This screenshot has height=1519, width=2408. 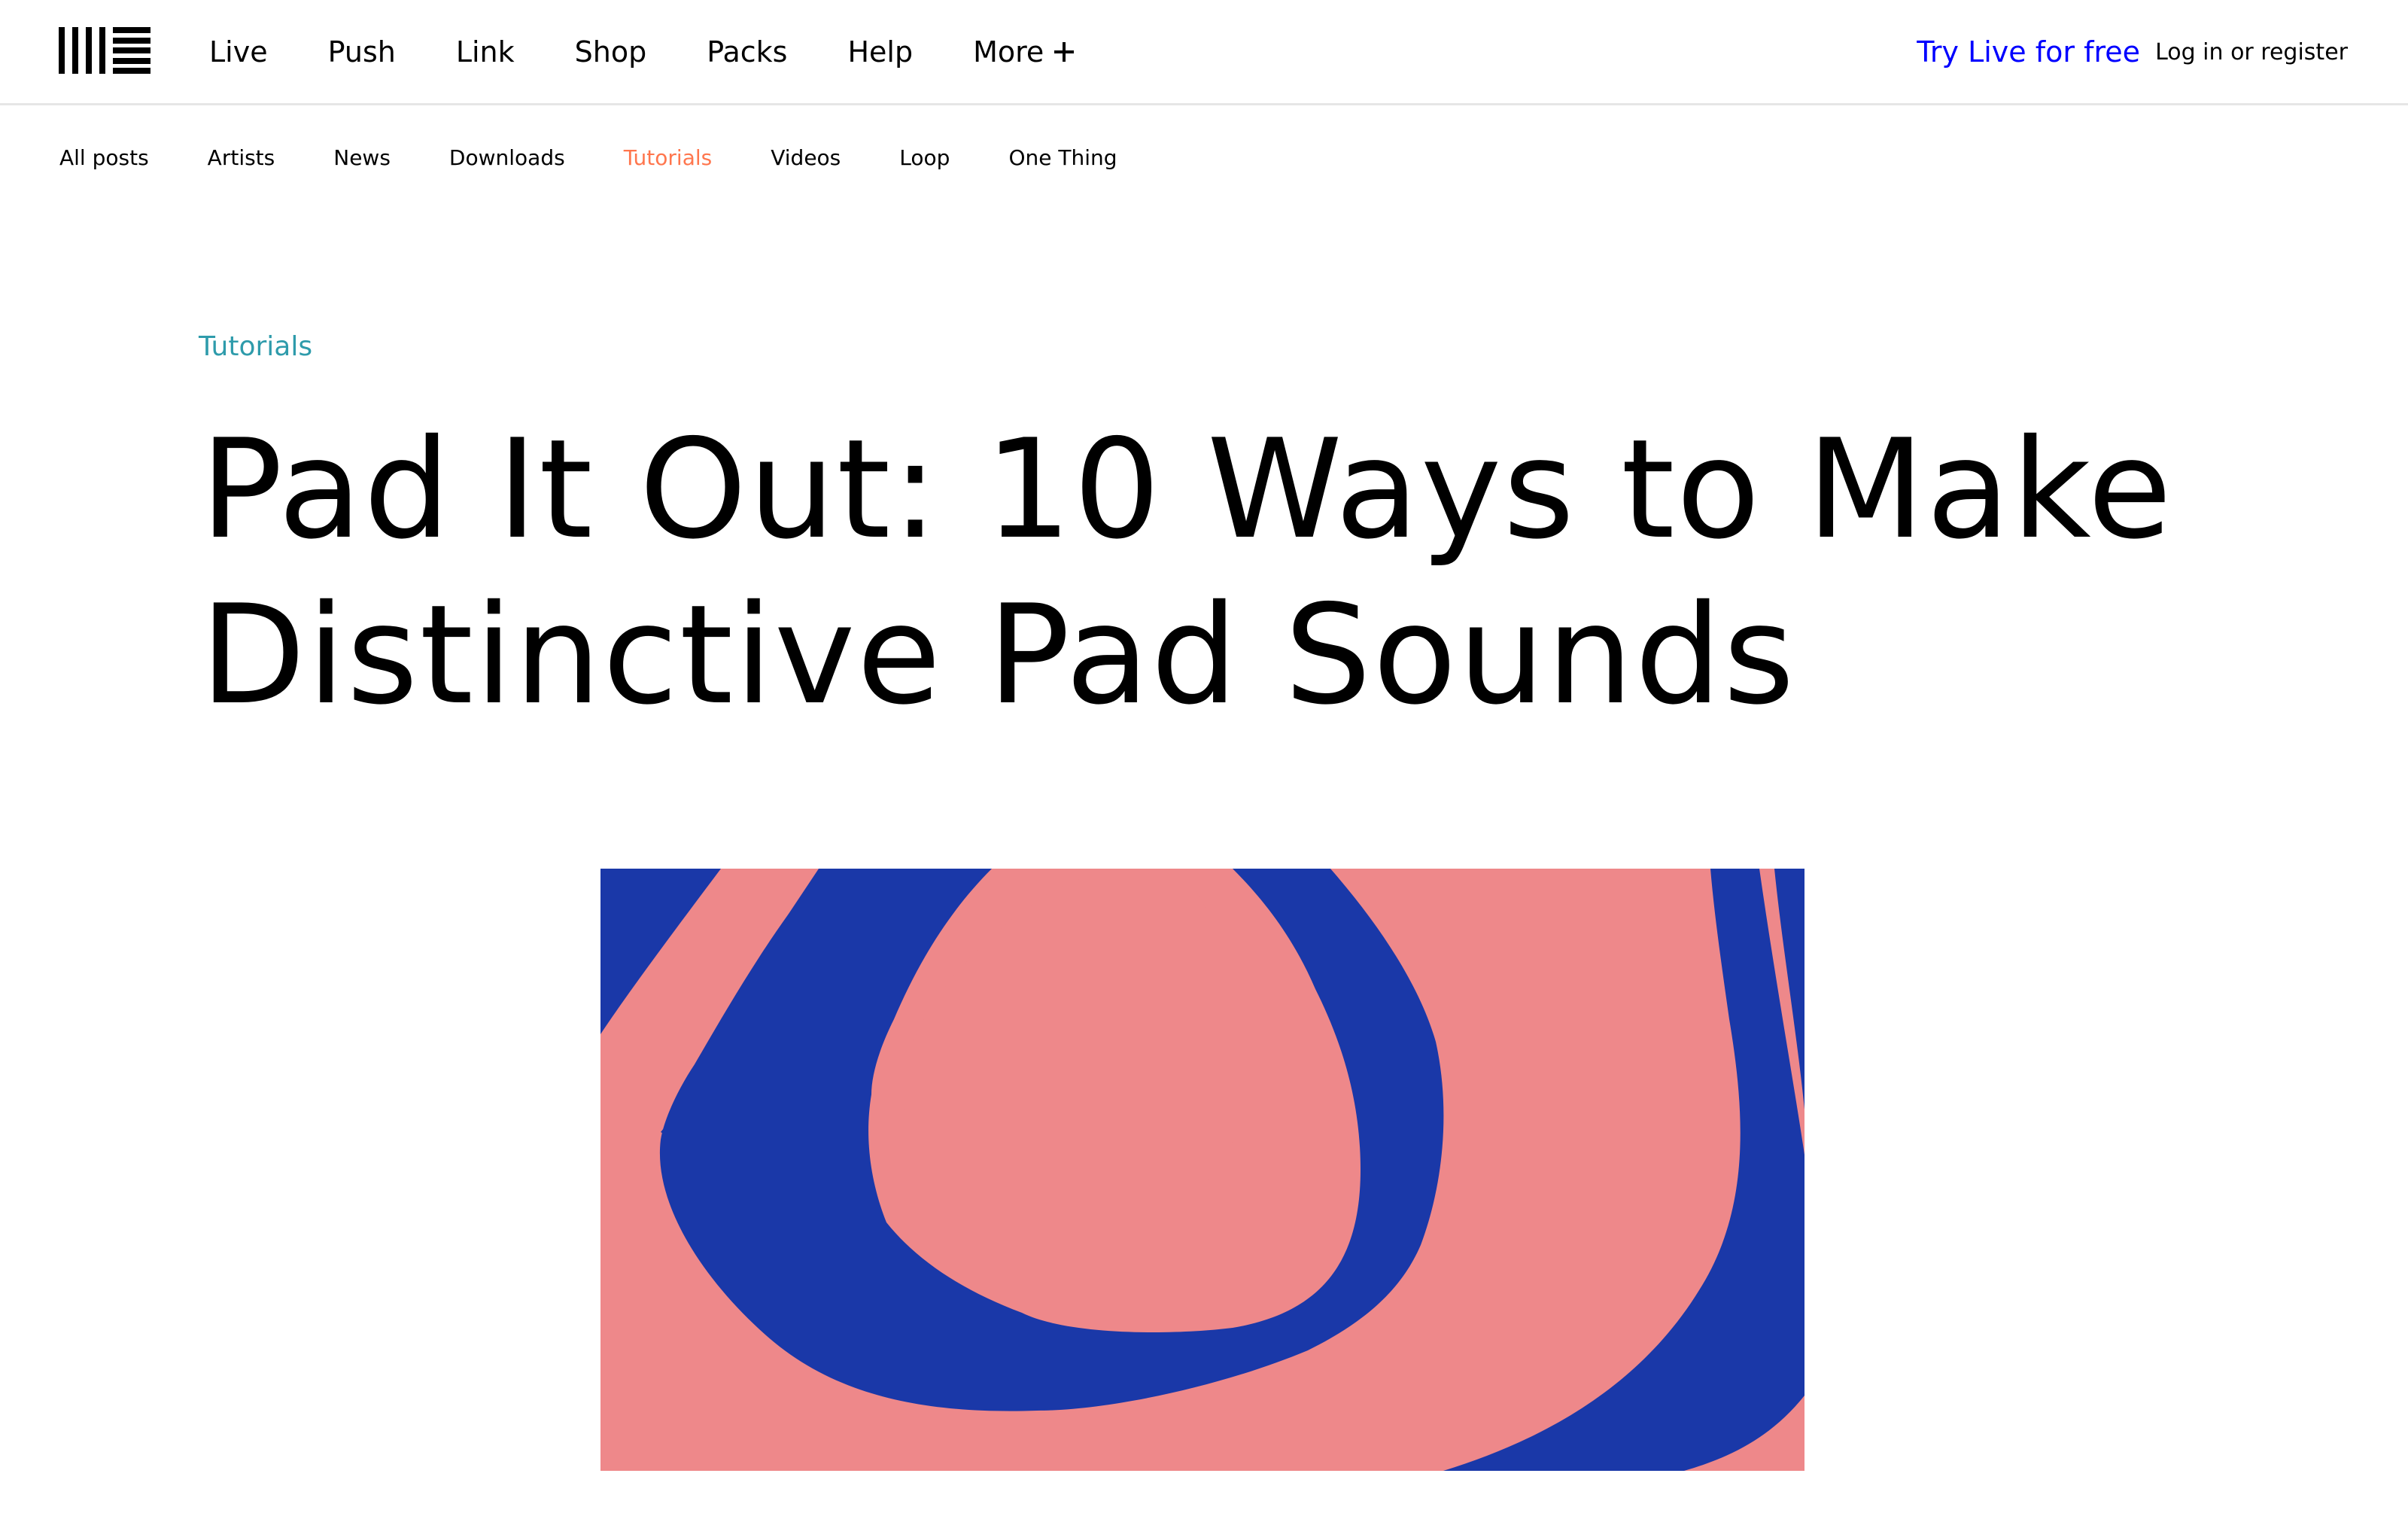 What do you see at coordinates (1064, 52) in the screenshot?
I see `plus-icon` at bounding box center [1064, 52].